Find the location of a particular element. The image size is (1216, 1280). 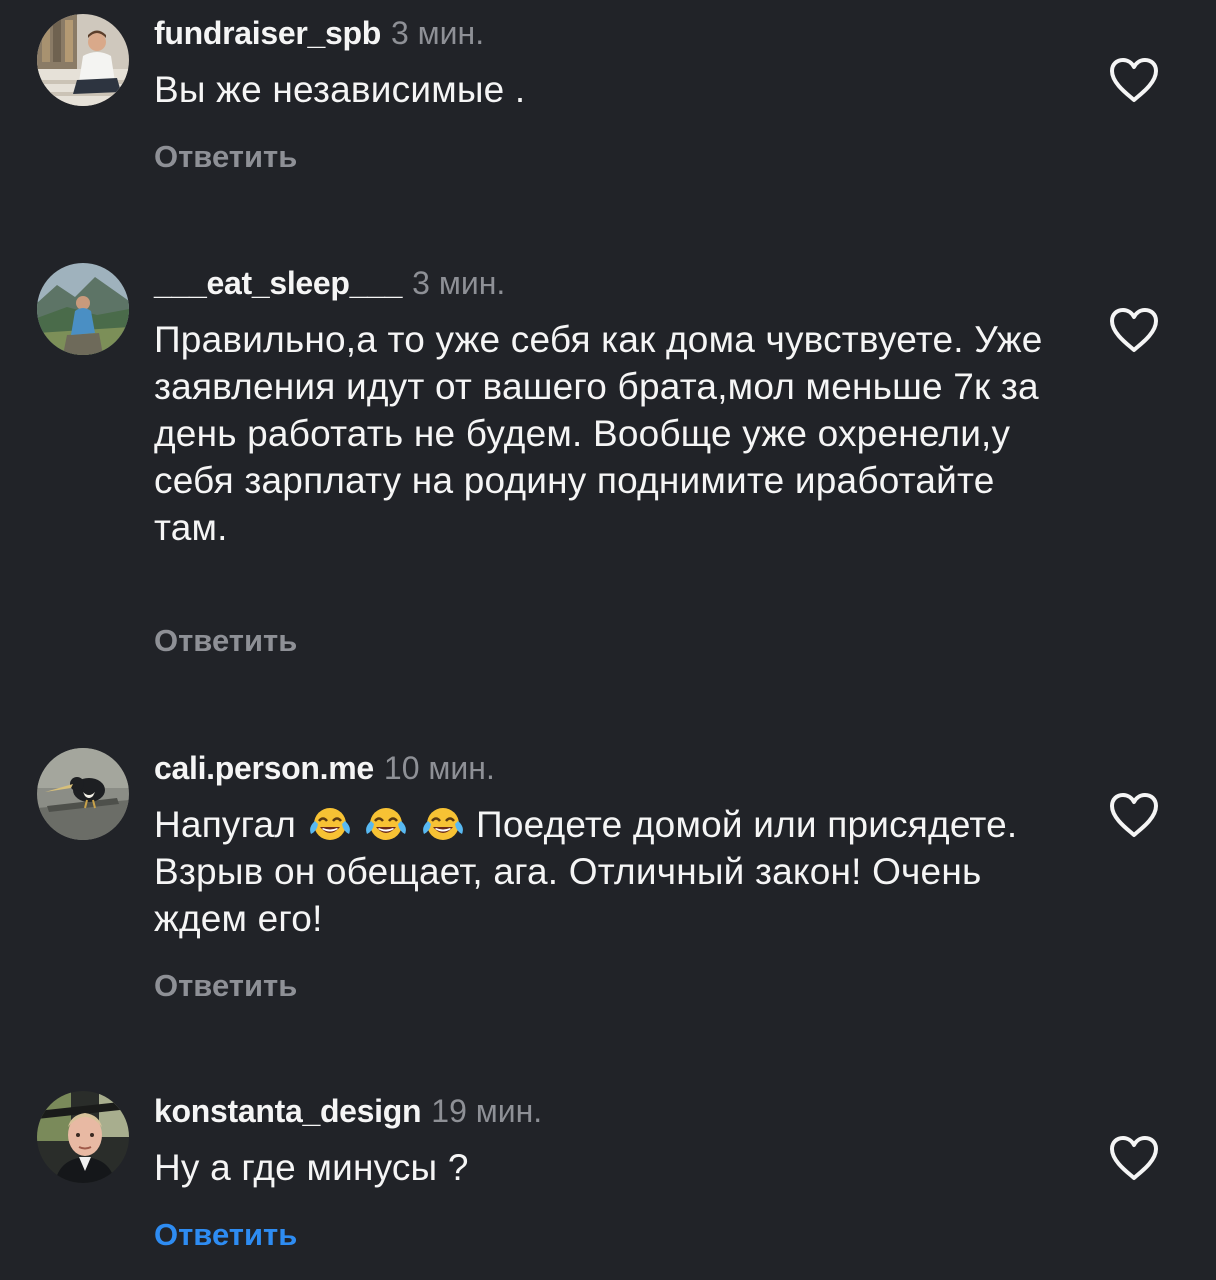

username: konstanta_design is located at coordinates (288, 1111).